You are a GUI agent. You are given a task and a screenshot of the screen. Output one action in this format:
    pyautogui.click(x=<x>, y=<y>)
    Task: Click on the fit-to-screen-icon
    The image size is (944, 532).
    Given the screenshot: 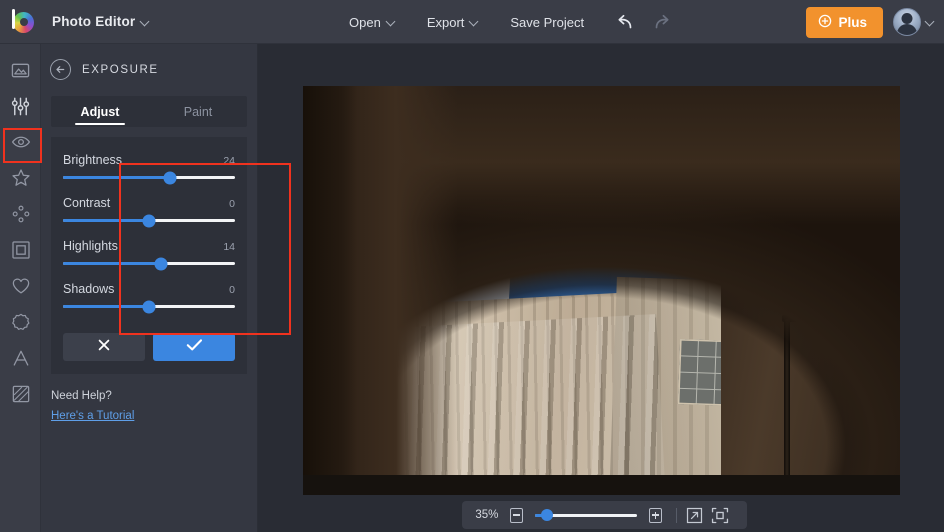 What is the action you would take?
    pyautogui.click(x=720, y=515)
    